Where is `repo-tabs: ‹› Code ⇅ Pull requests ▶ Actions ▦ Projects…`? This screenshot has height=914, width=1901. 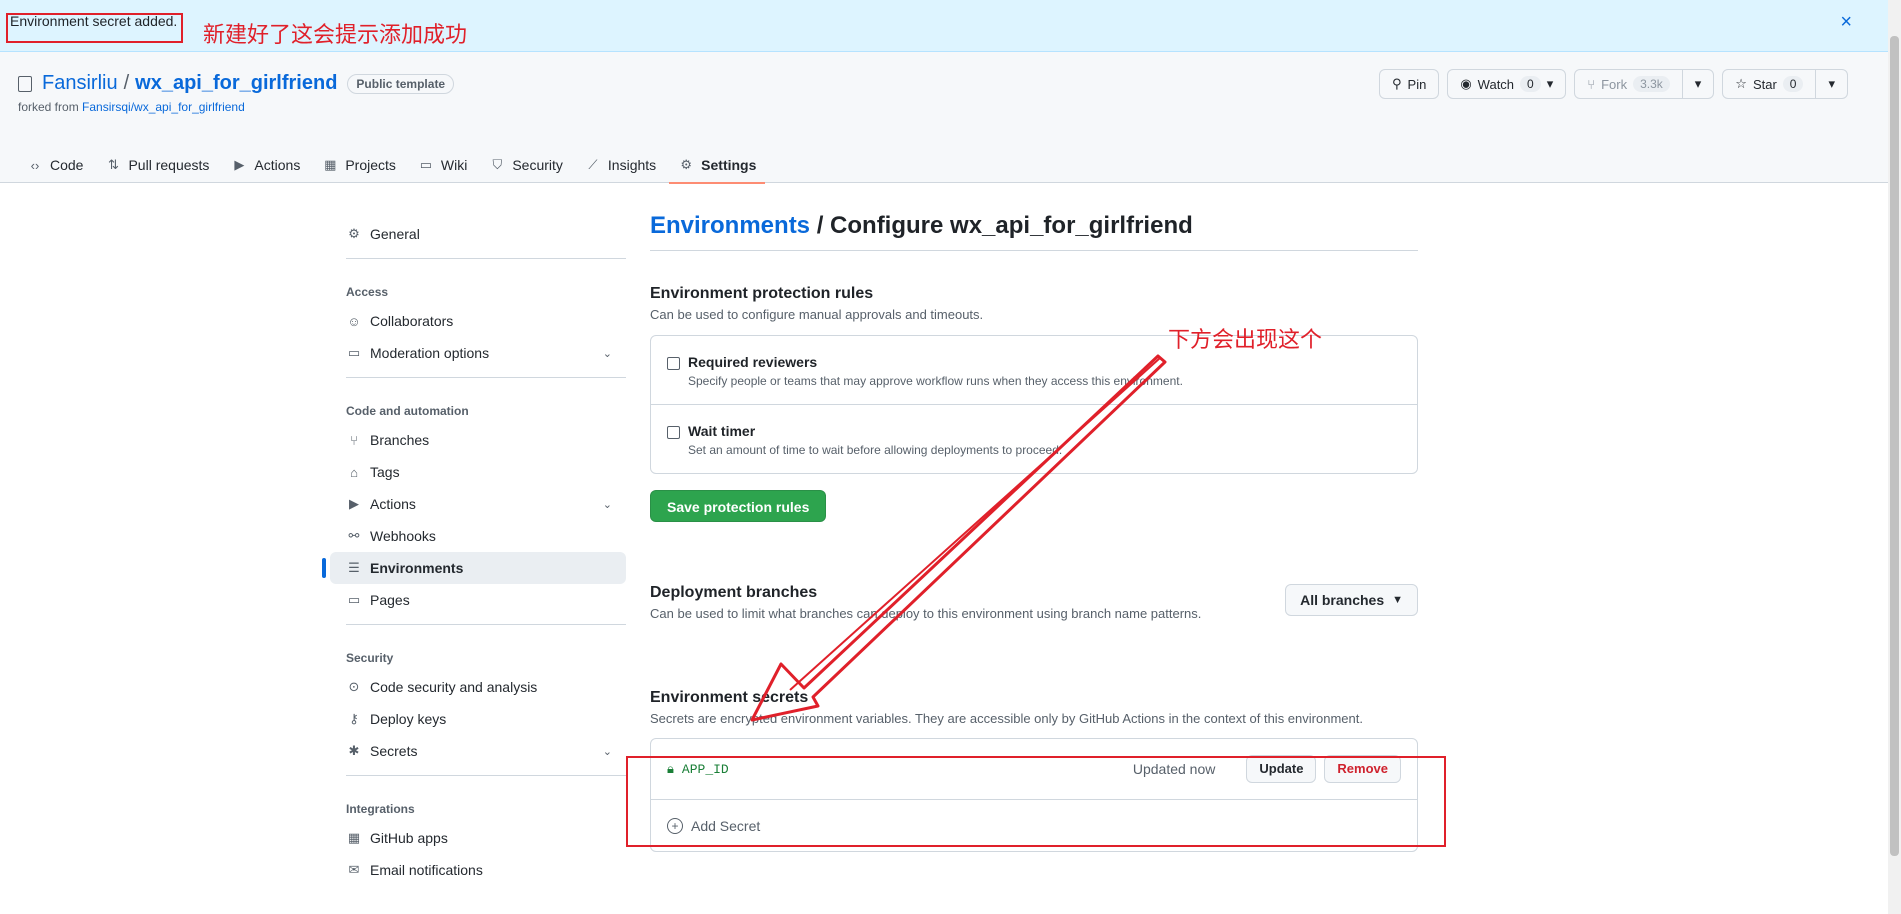
repo-tabs: ‹› Code ⇅ Pull requests ▶ Actions ▦ Projects… is located at coordinates (392, 165).